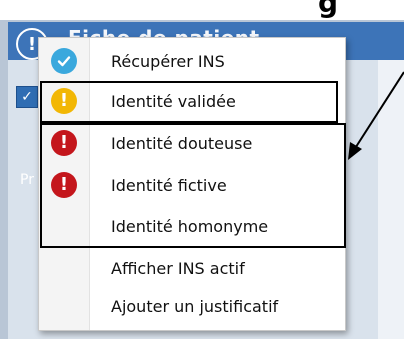  I want to click on menu-item-recuperer-ins: Récupérer INS, so click(192, 61).